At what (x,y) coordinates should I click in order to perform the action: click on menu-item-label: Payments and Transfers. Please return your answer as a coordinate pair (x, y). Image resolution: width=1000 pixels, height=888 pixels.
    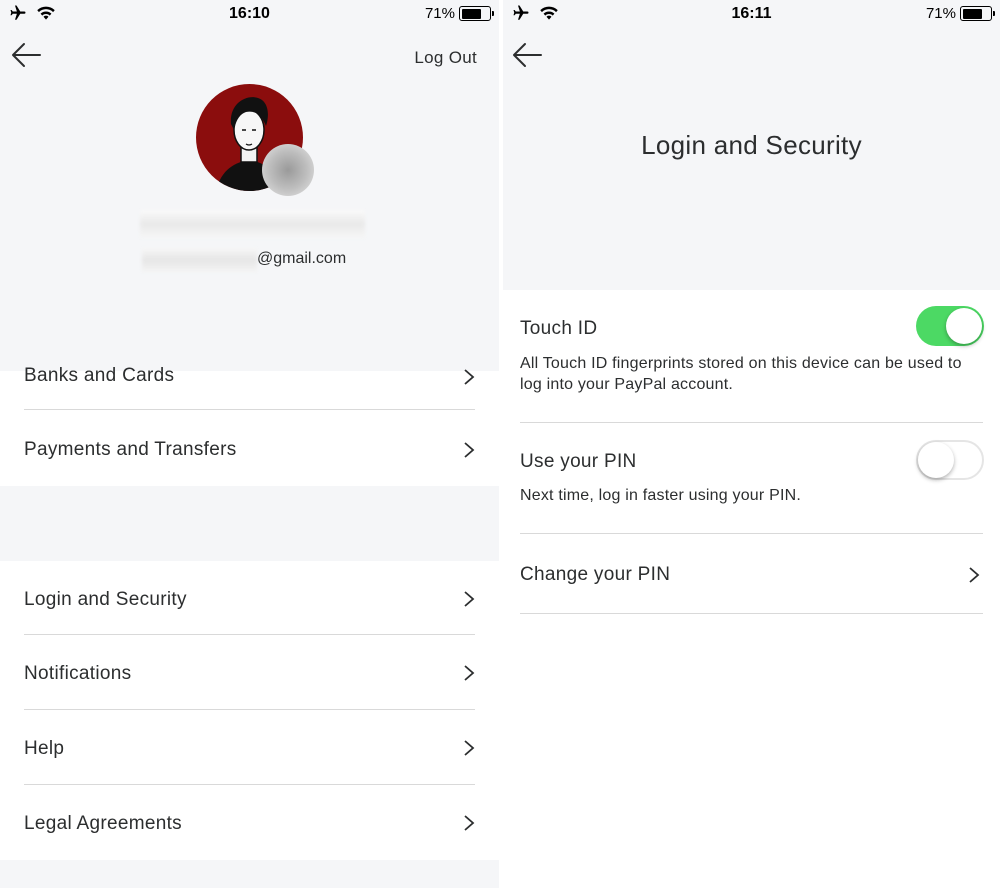
    Looking at the image, I should click on (130, 449).